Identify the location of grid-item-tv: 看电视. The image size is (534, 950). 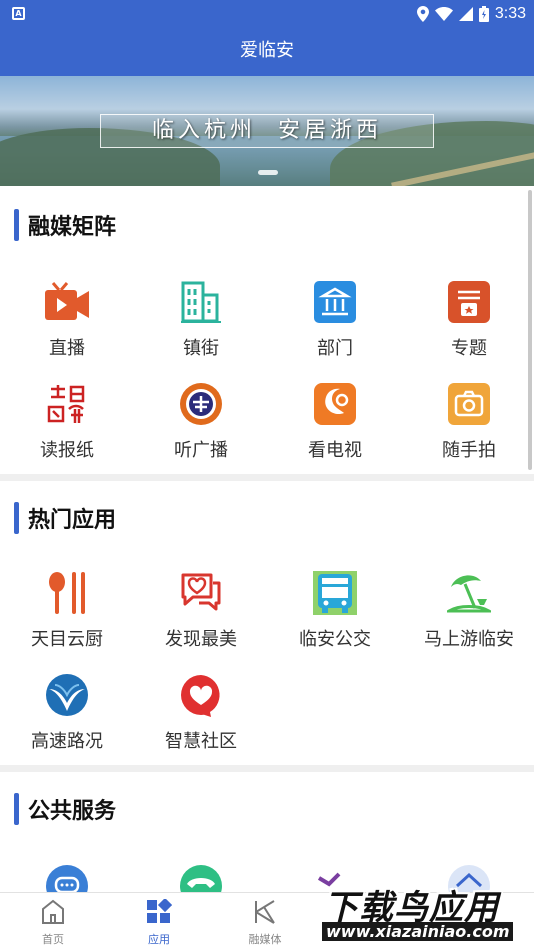
(335, 427).